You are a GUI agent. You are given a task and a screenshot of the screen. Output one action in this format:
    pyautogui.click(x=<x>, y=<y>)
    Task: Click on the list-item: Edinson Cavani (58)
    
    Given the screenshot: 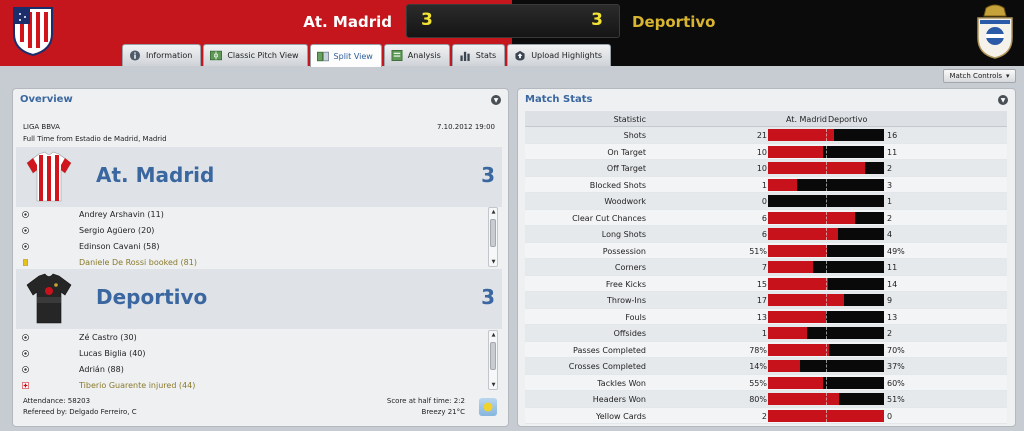 What is the action you would take?
    pyautogui.click(x=253, y=247)
    